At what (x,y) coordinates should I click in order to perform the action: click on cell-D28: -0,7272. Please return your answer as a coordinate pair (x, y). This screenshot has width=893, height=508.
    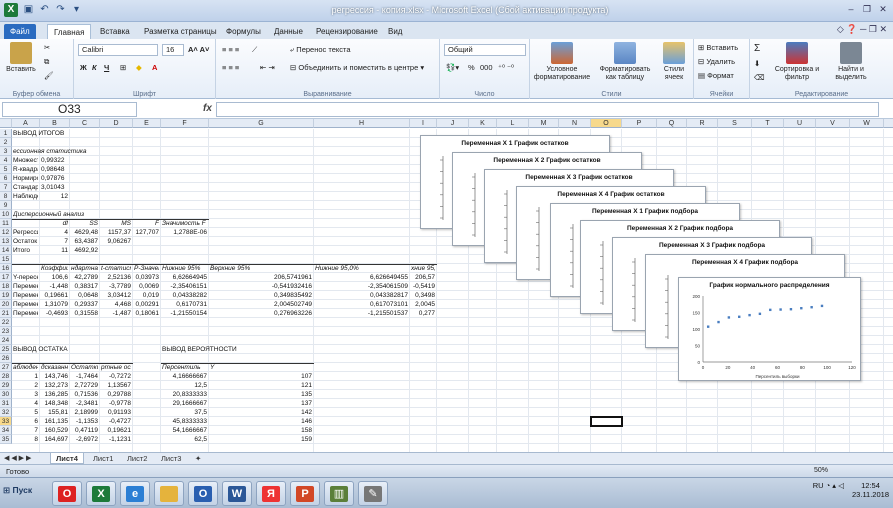
    Looking at the image, I should click on (116, 376).